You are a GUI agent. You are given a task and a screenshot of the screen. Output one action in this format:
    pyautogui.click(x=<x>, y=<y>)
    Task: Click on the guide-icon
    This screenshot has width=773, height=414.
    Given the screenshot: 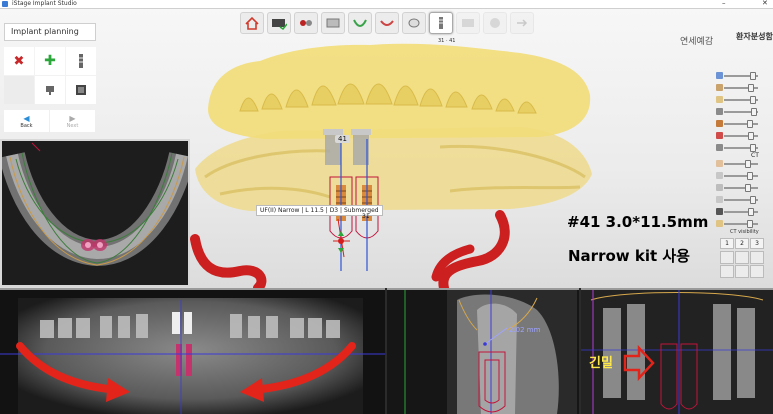 What is the action you would take?
    pyautogui.click(x=468, y=23)
    